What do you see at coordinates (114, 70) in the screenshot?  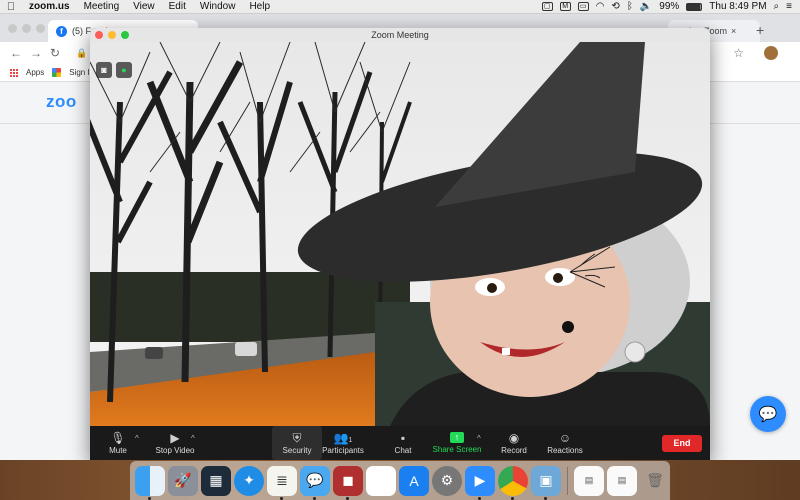 I see `video-overlay-controls: ◙ ●` at bounding box center [114, 70].